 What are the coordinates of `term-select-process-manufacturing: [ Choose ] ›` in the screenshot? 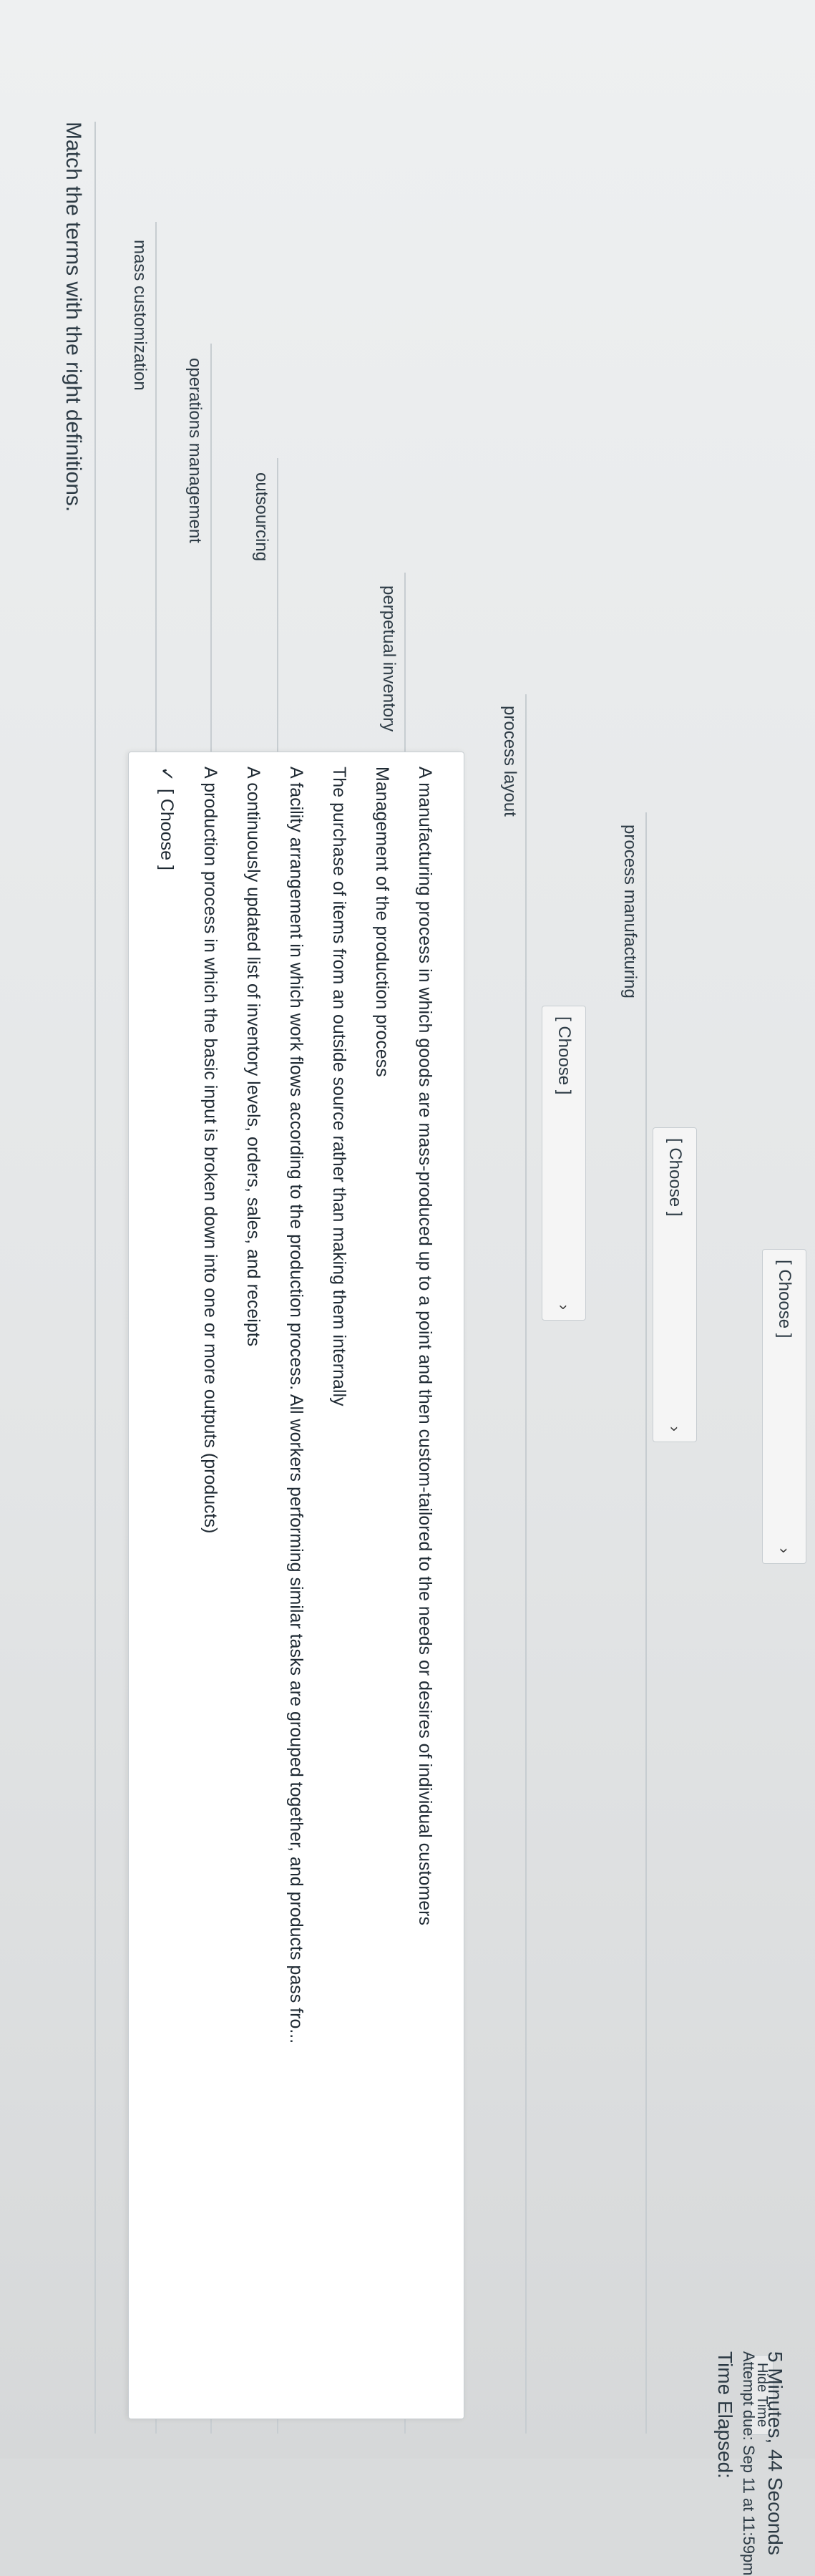 It's located at (784, 1406).